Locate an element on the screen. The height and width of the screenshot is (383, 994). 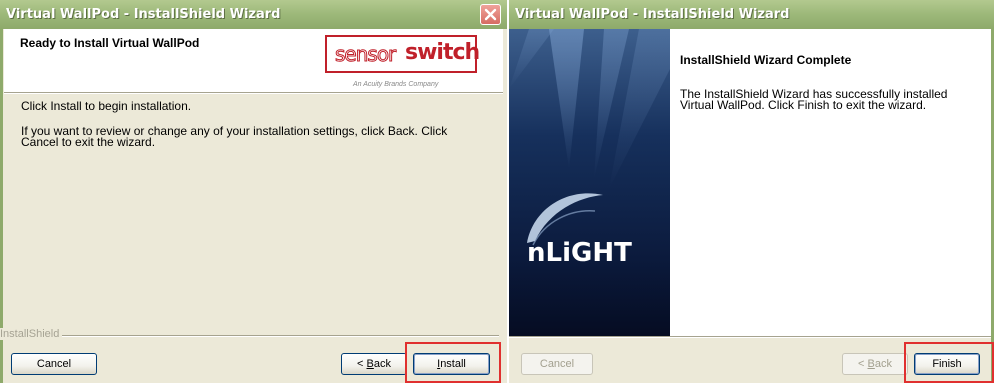
completion-heading: InstallShield Wizard Complete is located at coordinates (766, 60).